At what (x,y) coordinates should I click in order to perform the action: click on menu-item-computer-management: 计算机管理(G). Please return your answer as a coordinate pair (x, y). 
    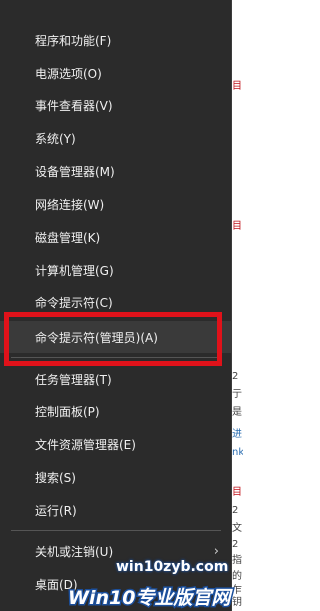
    Looking at the image, I should click on (115, 270).